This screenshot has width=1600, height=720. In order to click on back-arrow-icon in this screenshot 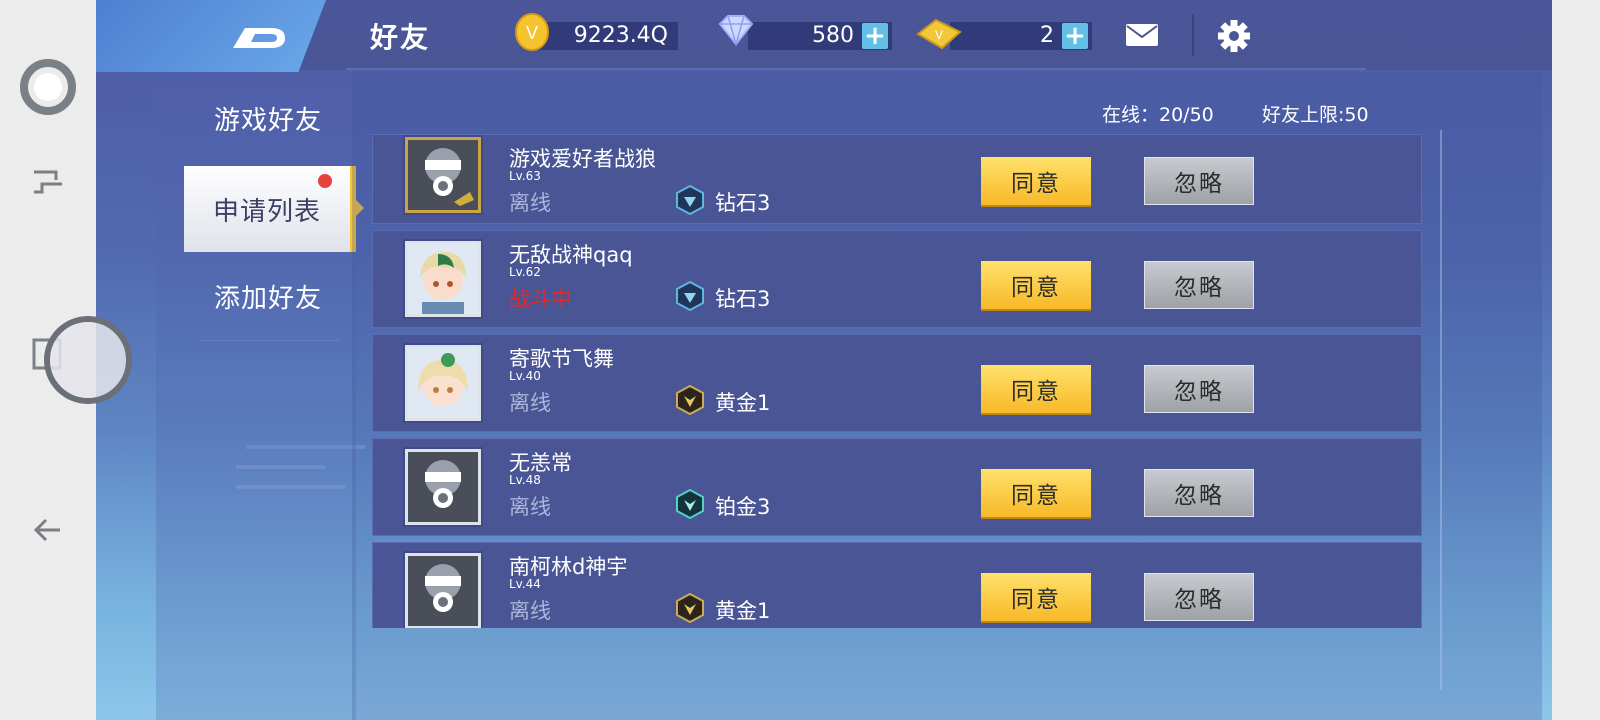, I will do `click(48, 530)`.